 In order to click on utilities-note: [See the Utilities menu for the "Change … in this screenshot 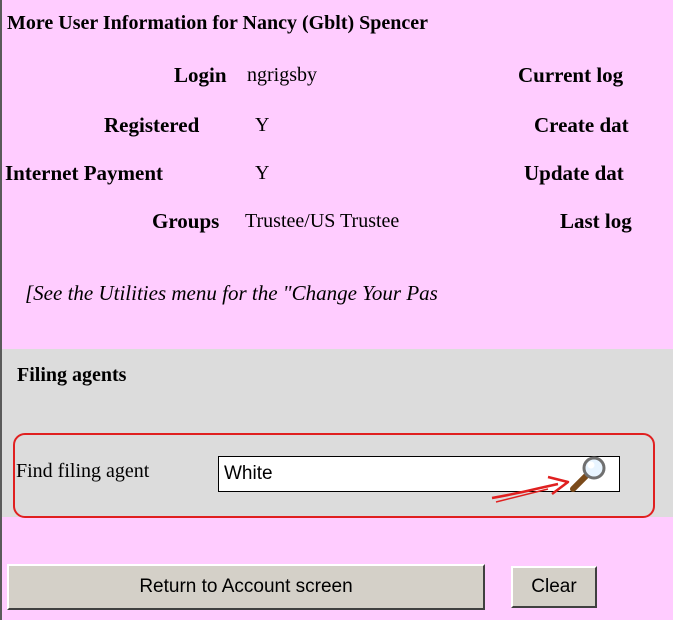, I will do `click(231, 293)`.